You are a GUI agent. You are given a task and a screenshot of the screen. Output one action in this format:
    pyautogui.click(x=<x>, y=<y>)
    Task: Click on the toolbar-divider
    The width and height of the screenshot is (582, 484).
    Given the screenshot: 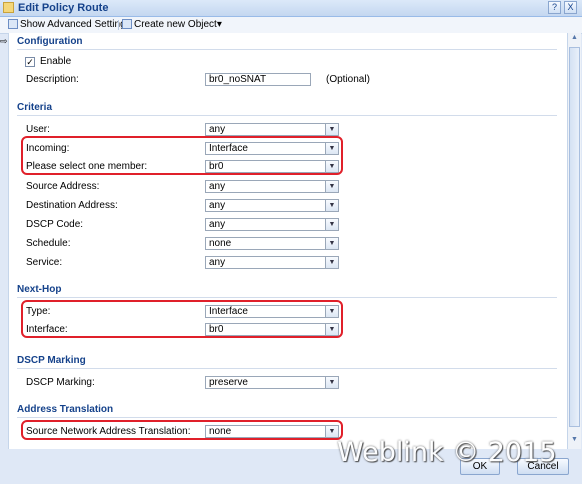 What is the action you would take?
    pyautogui.click(x=118, y=25)
    